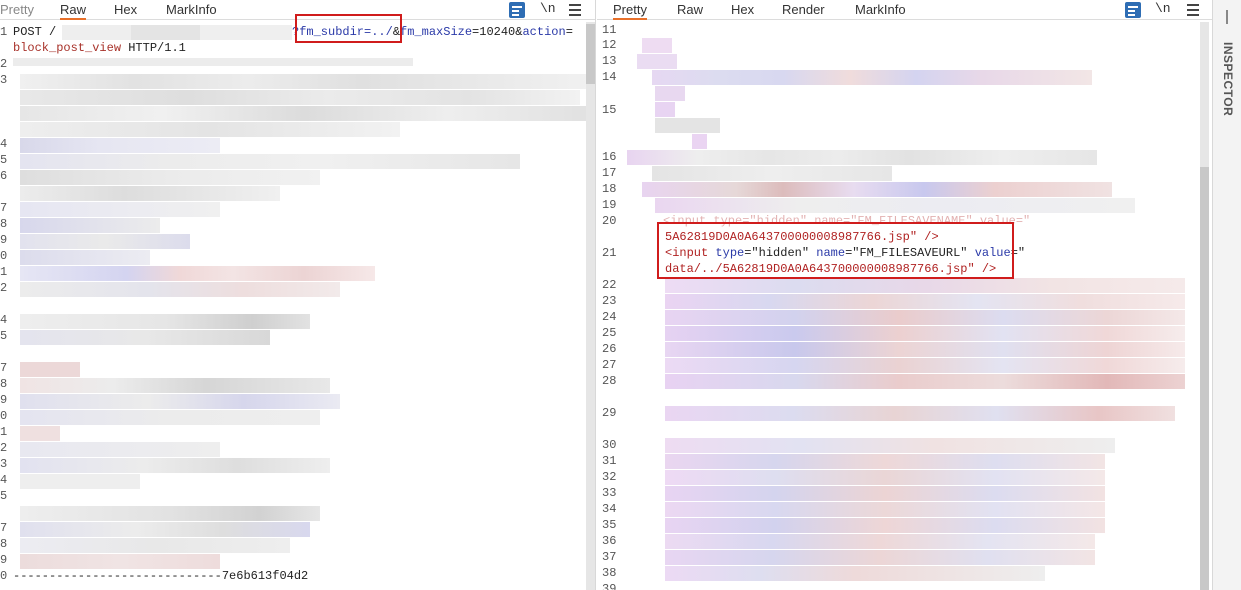 This screenshot has height=590, width=1241. Describe the element at coordinates (609, 477) in the screenshot. I see `line-number: 32` at that location.